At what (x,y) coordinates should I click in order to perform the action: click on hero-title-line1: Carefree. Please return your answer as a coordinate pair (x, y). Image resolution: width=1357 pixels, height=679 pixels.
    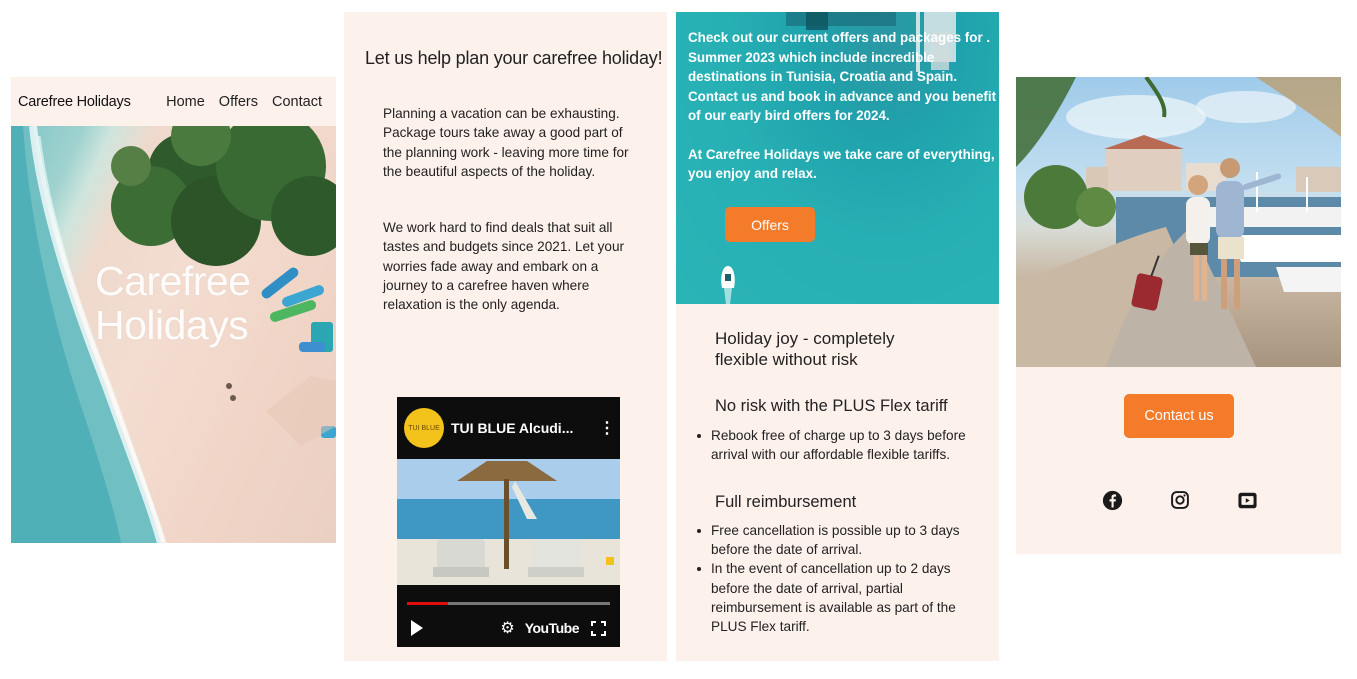
    Looking at the image, I should click on (173, 281).